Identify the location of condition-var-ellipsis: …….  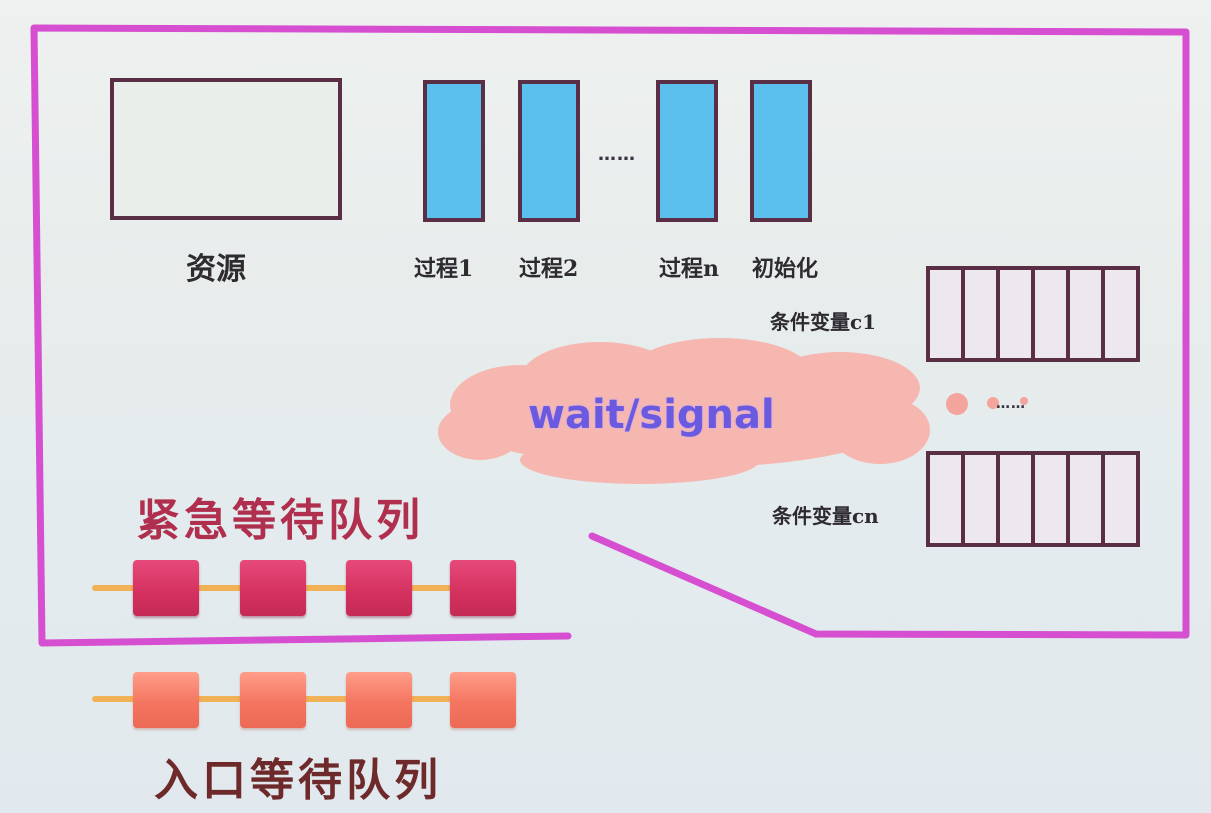
(1011, 404).